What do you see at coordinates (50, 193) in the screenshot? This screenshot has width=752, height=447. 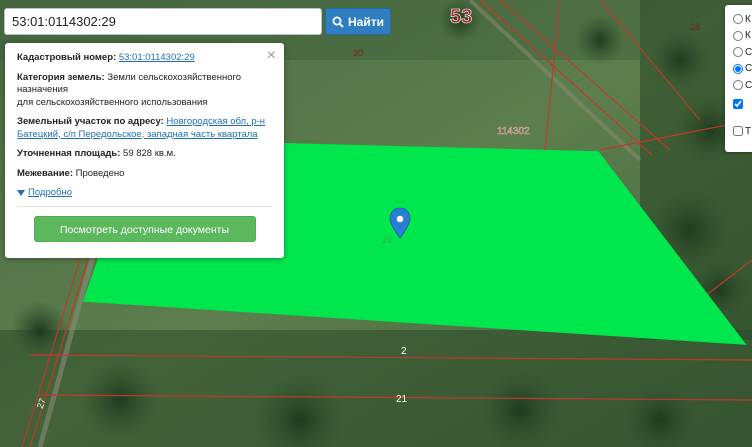 I see `details-link: Подробно` at bounding box center [50, 193].